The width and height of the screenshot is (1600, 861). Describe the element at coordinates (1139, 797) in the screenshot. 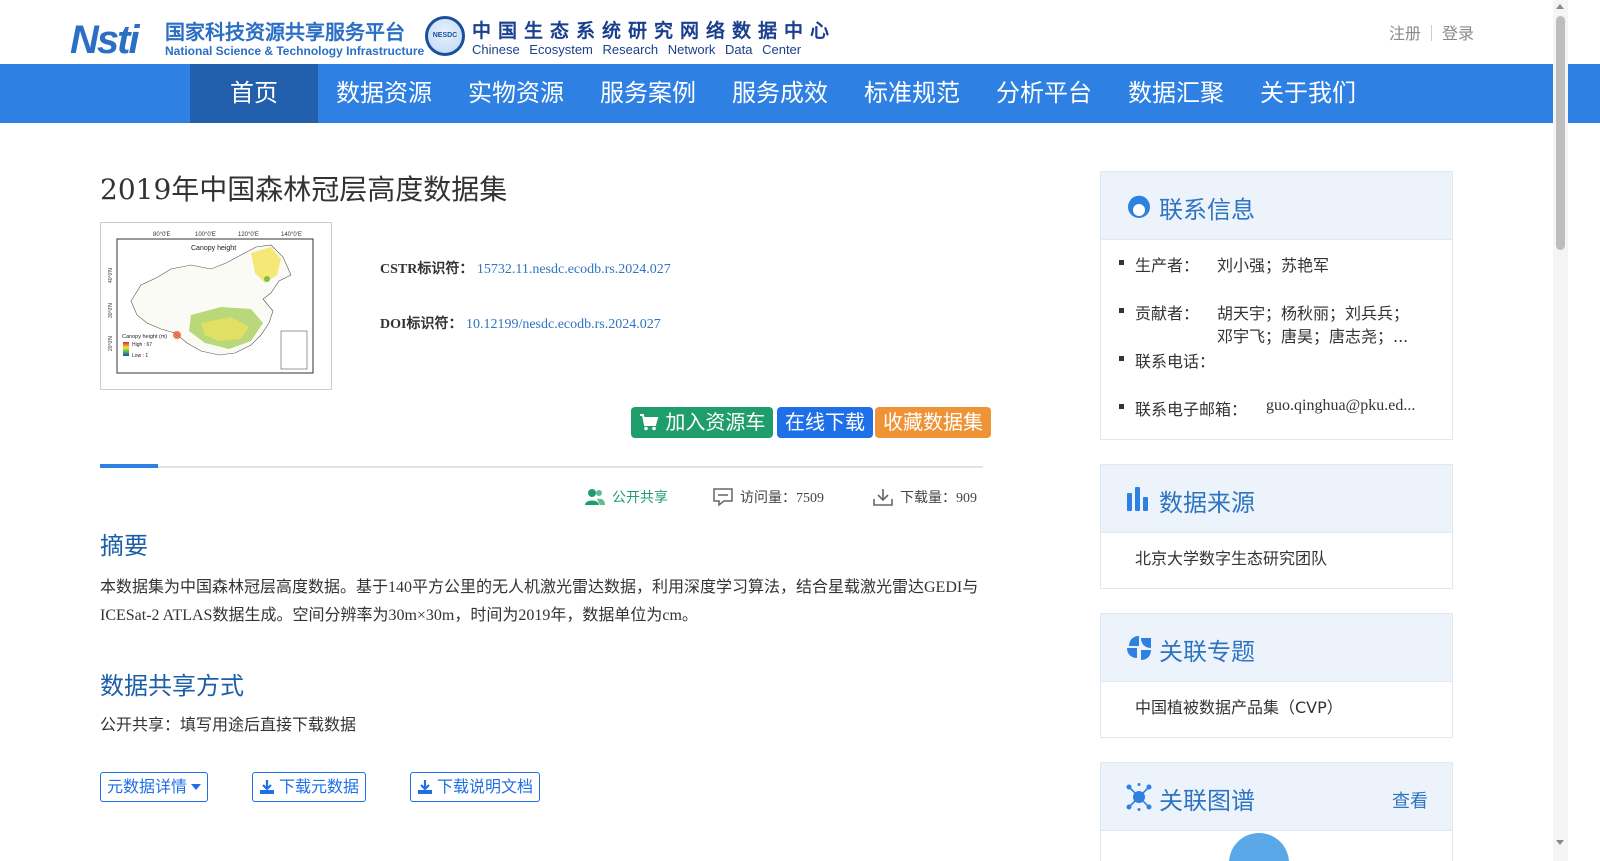

I see `graph-network-icon` at that location.